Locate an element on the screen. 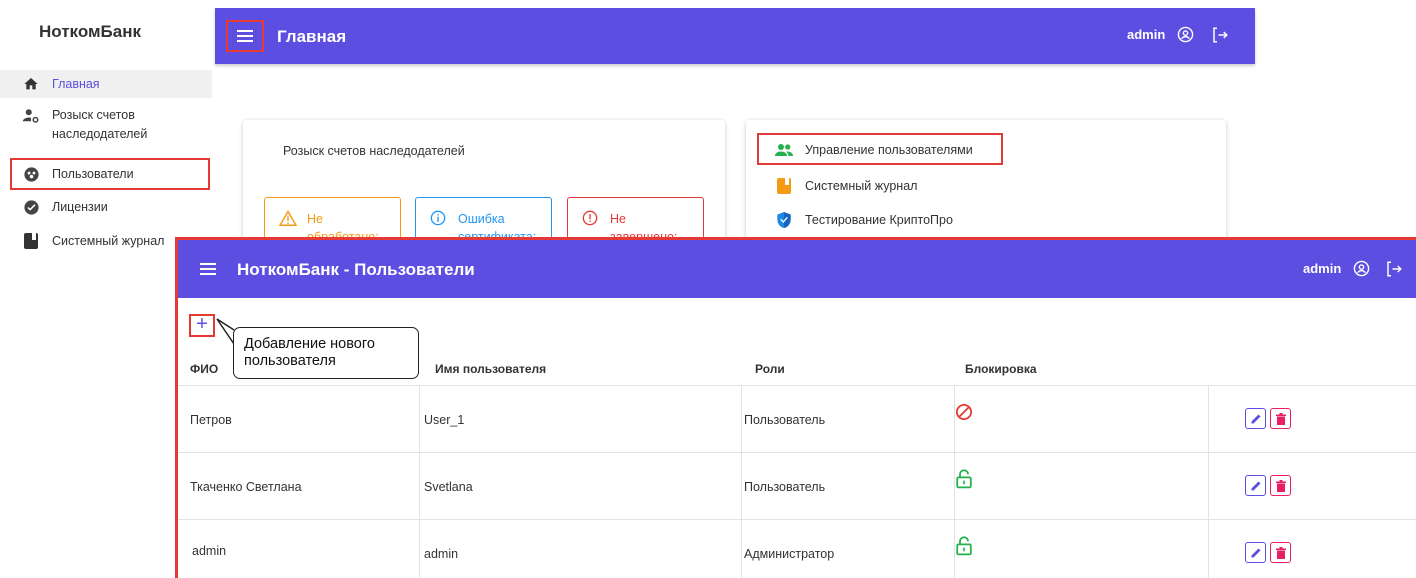 The image size is (1416, 578). users-topbar: НоткомБанк - Пользователи admin is located at coordinates (797, 269).